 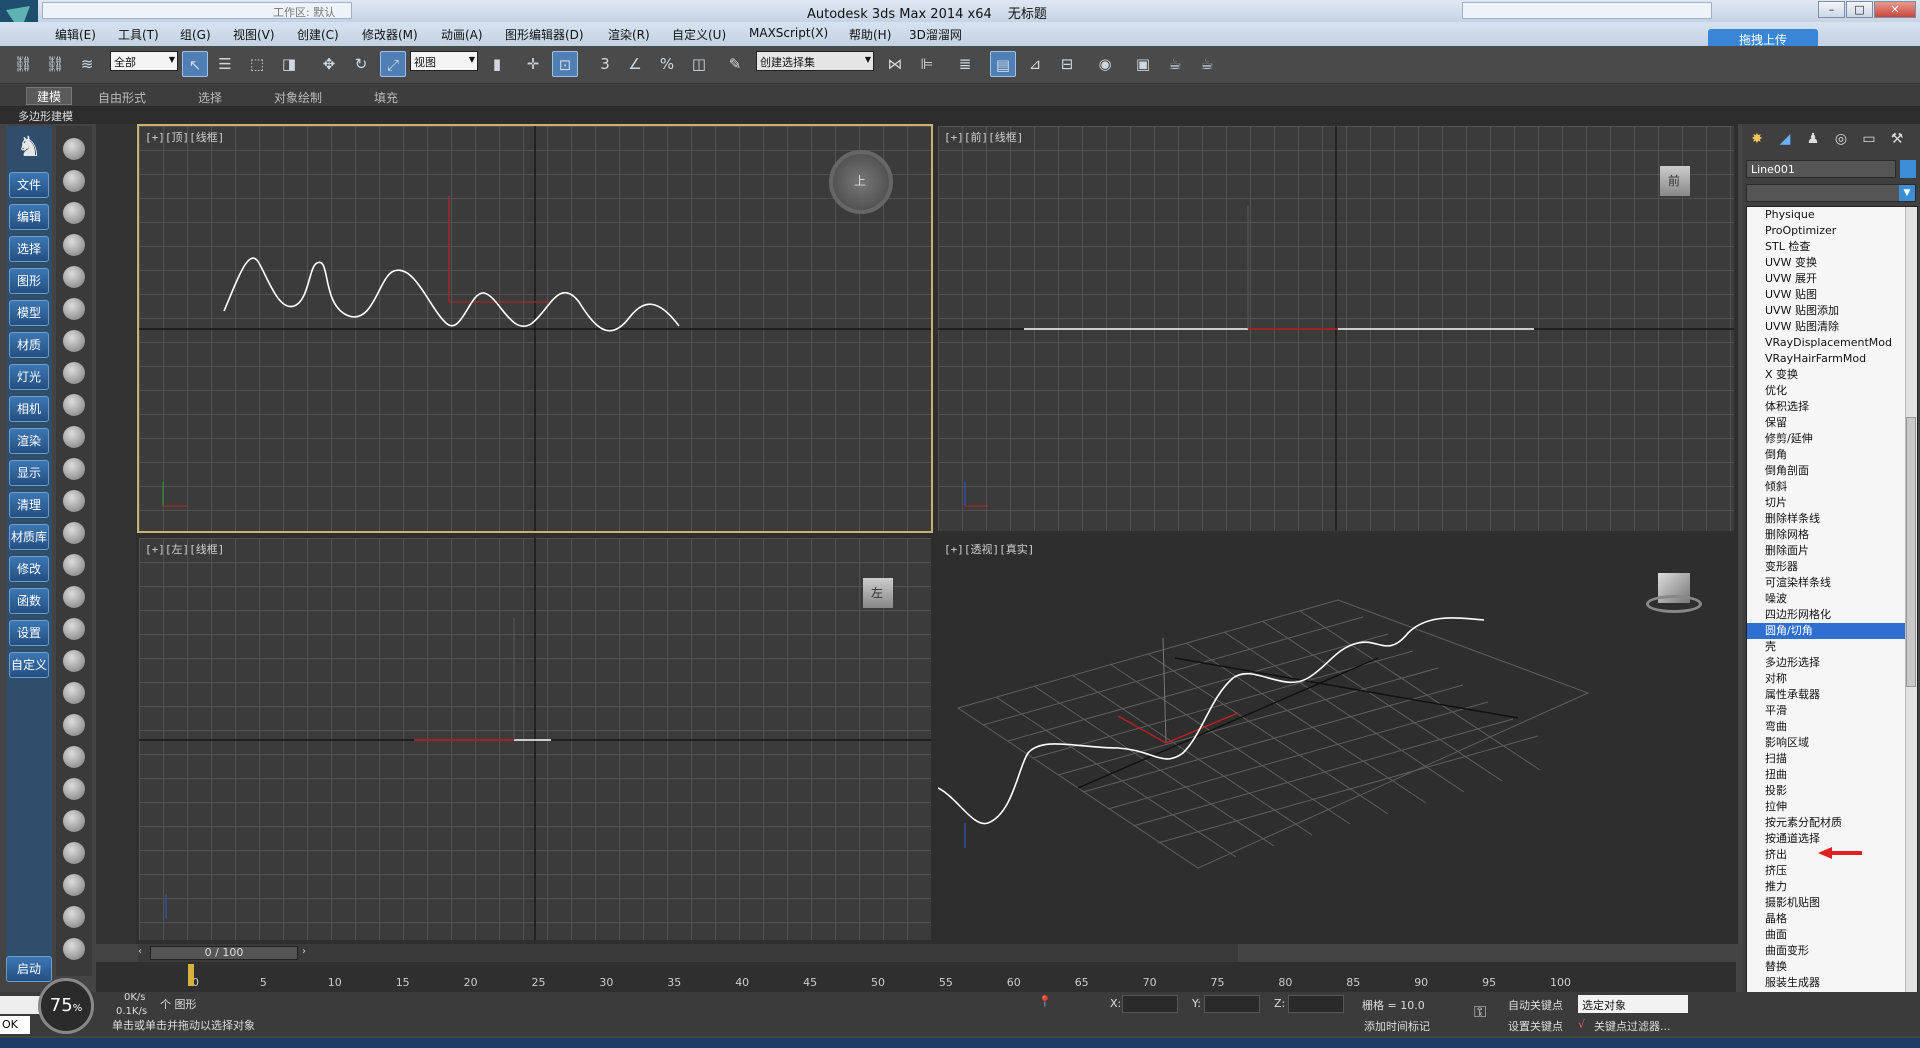 I want to click on ribbon-tab-0: 建模, so click(x=49, y=96).